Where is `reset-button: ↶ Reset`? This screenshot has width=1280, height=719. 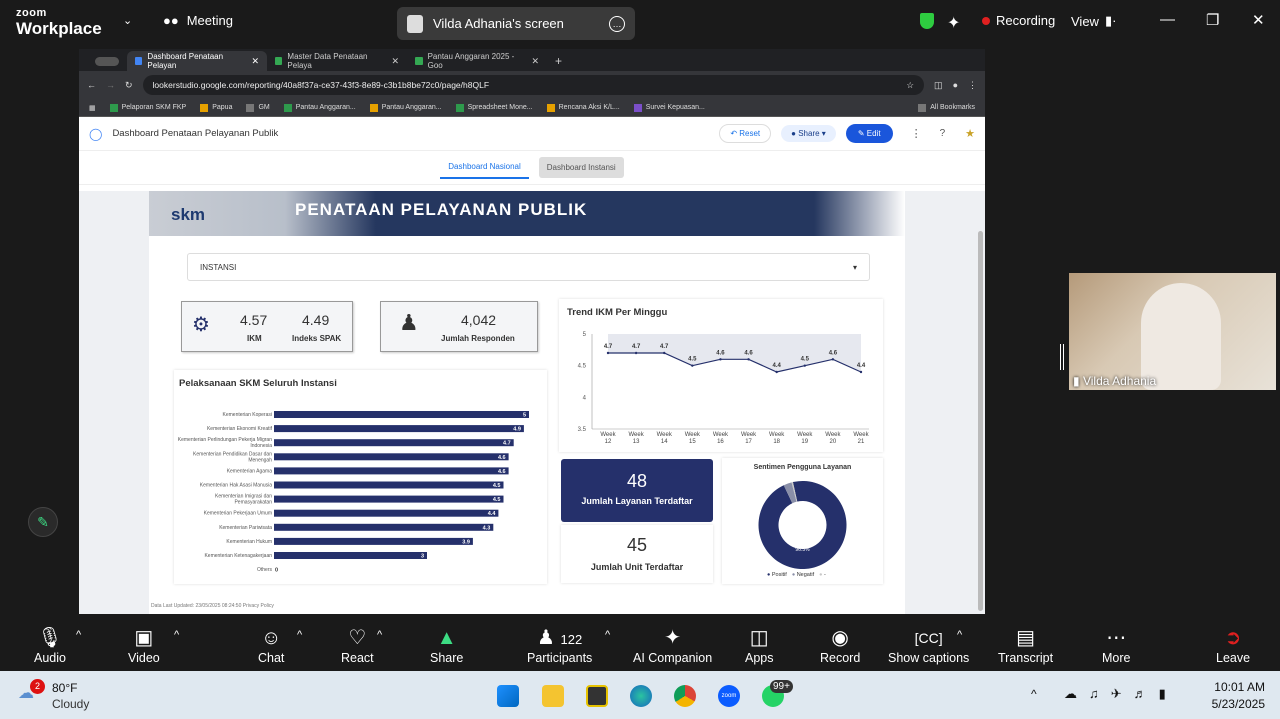 reset-button: ↶ Reset is located at coordinates (745, 133).